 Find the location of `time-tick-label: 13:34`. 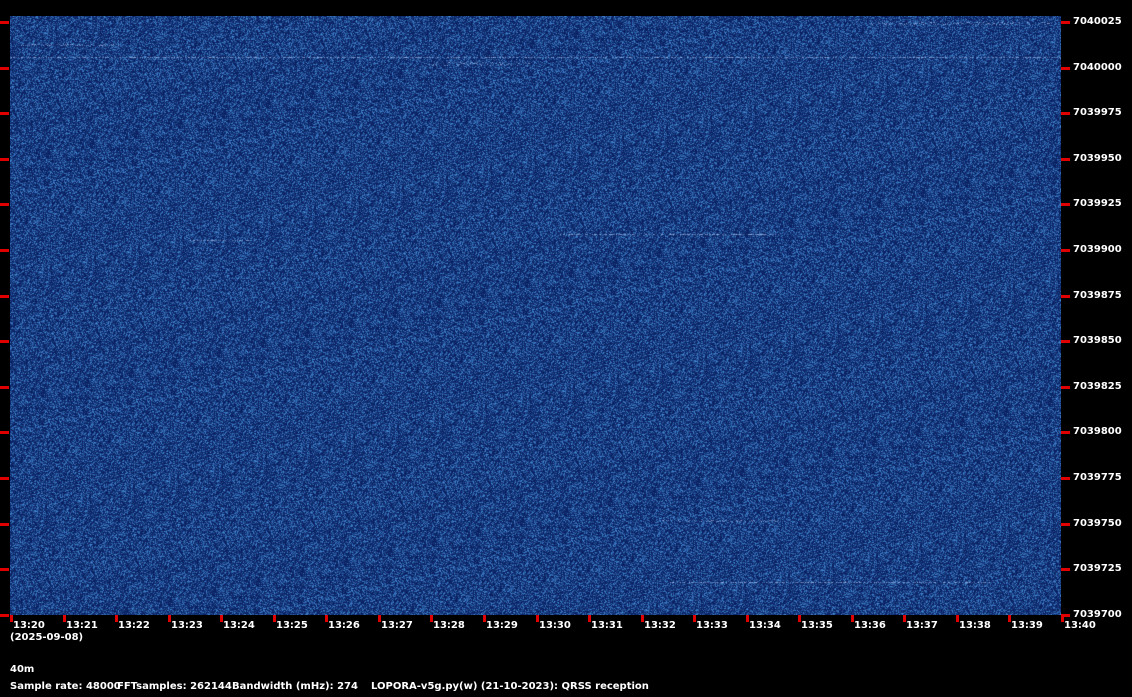

time-tick-label: 13:34 is located at coordinates (765, 625).